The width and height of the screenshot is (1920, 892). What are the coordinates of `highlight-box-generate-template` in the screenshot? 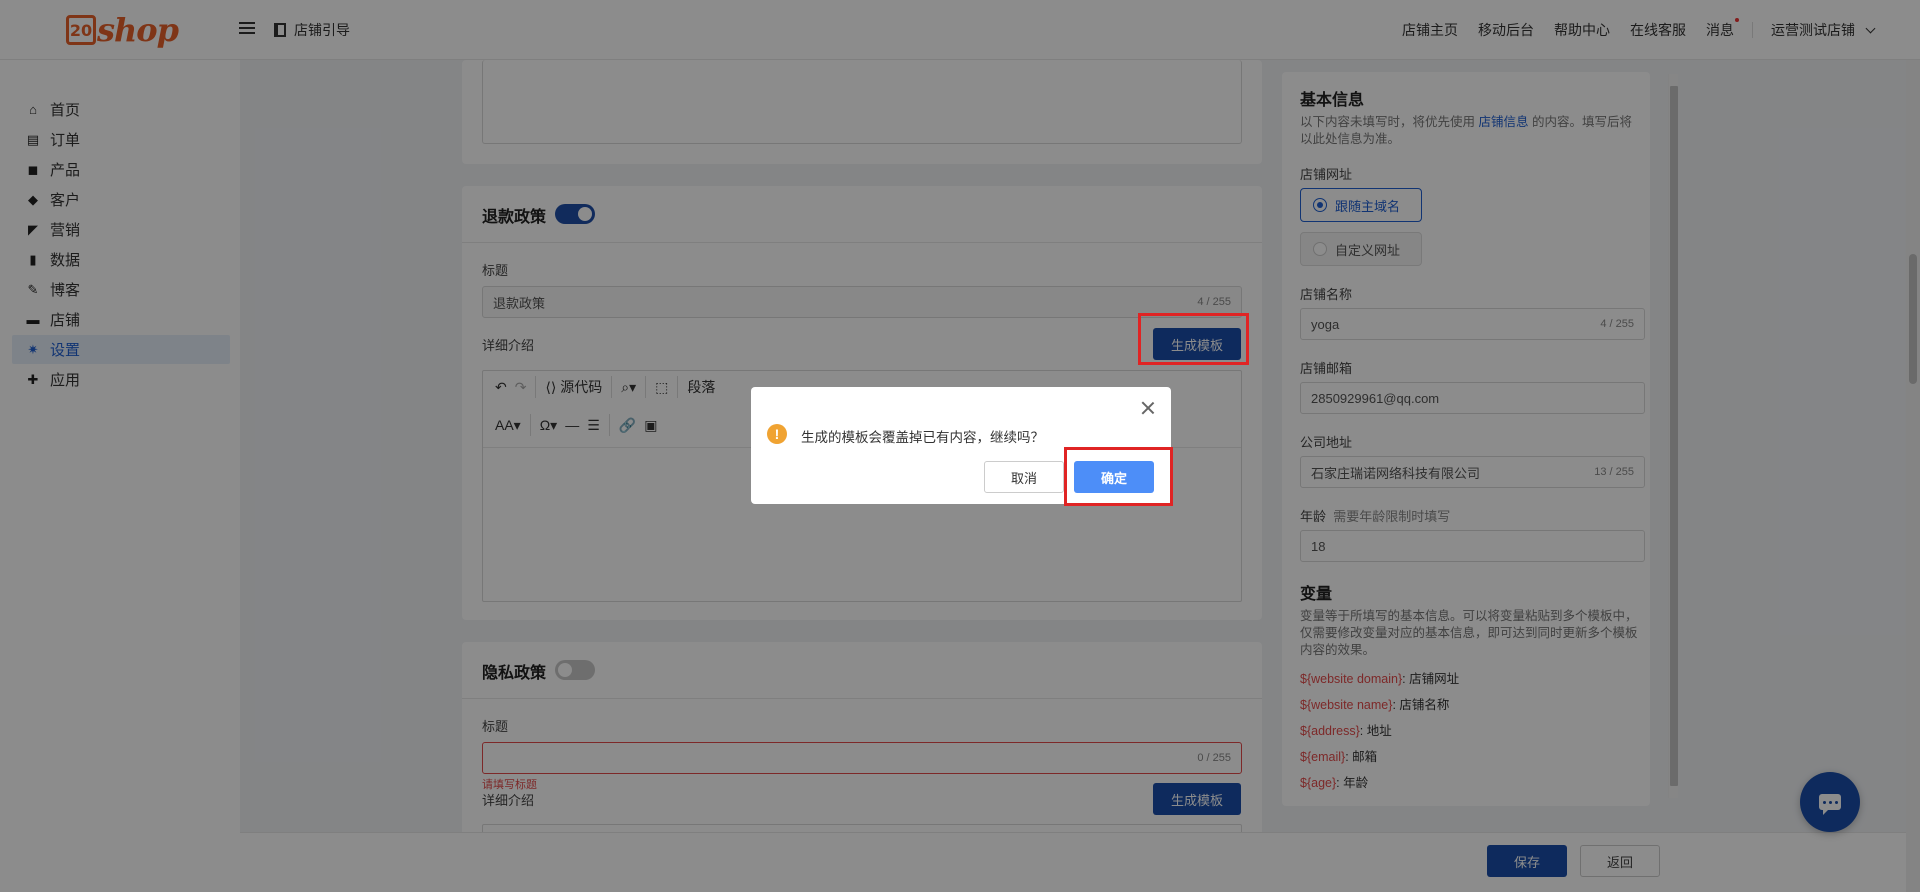 It's located at (1193, 339).